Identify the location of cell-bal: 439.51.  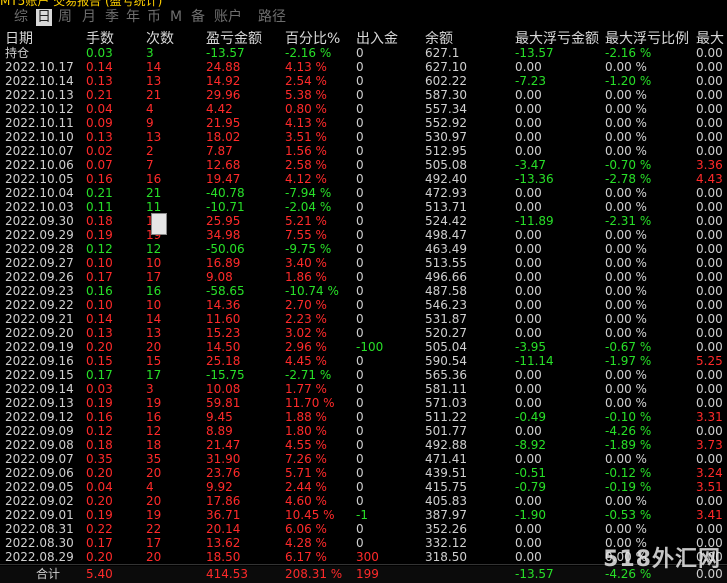
(446, 473).